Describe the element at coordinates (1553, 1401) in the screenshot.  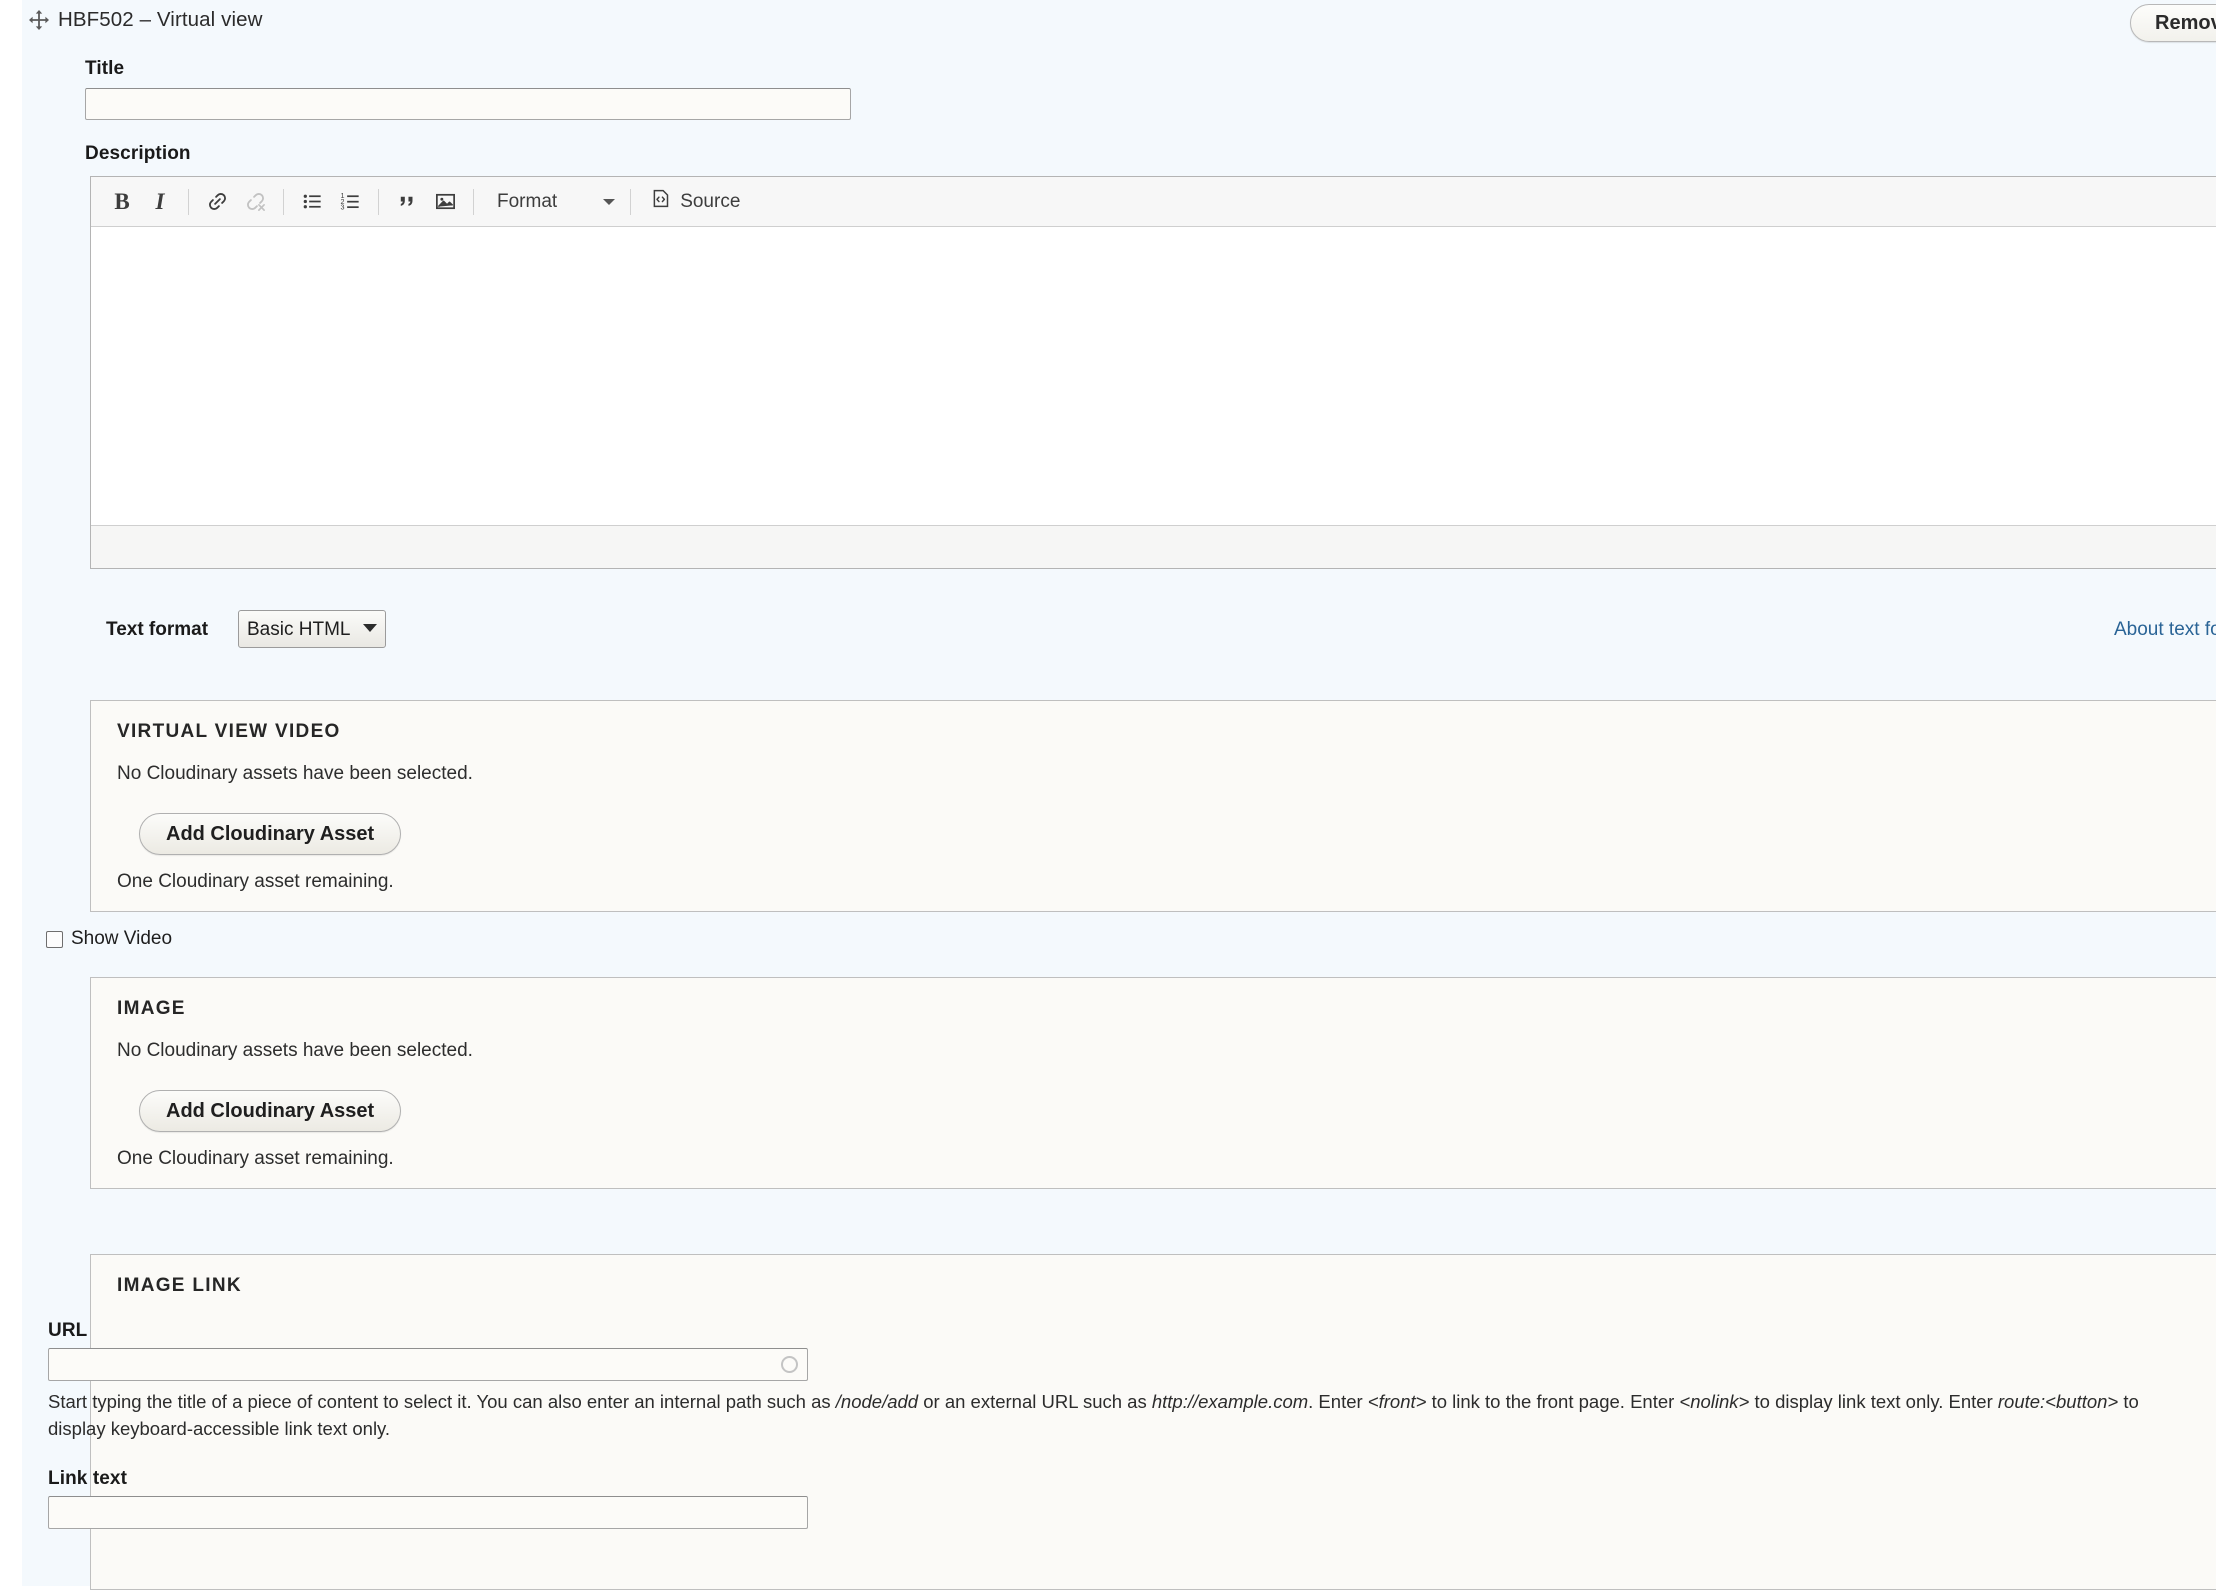
I see `url-desc-p4: to link to the front page. Enter` at that location.